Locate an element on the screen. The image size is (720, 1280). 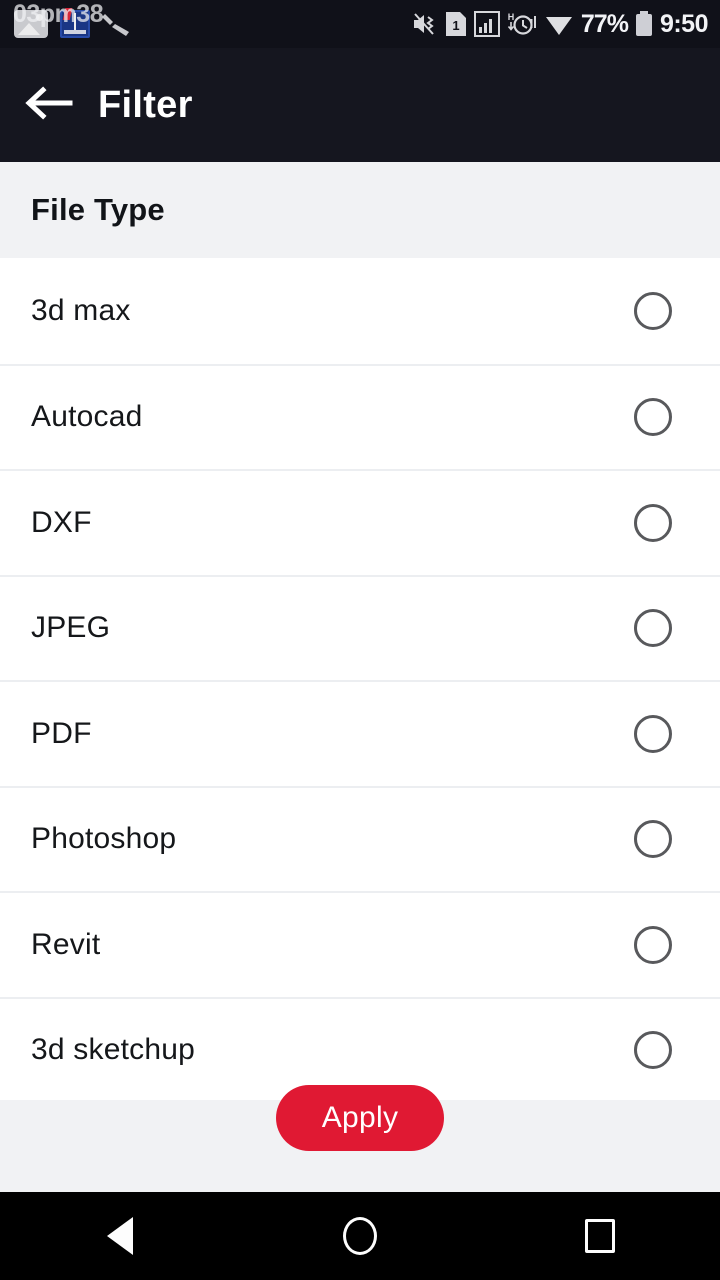
arrow-left-icon is located at coordinates (48, 105).